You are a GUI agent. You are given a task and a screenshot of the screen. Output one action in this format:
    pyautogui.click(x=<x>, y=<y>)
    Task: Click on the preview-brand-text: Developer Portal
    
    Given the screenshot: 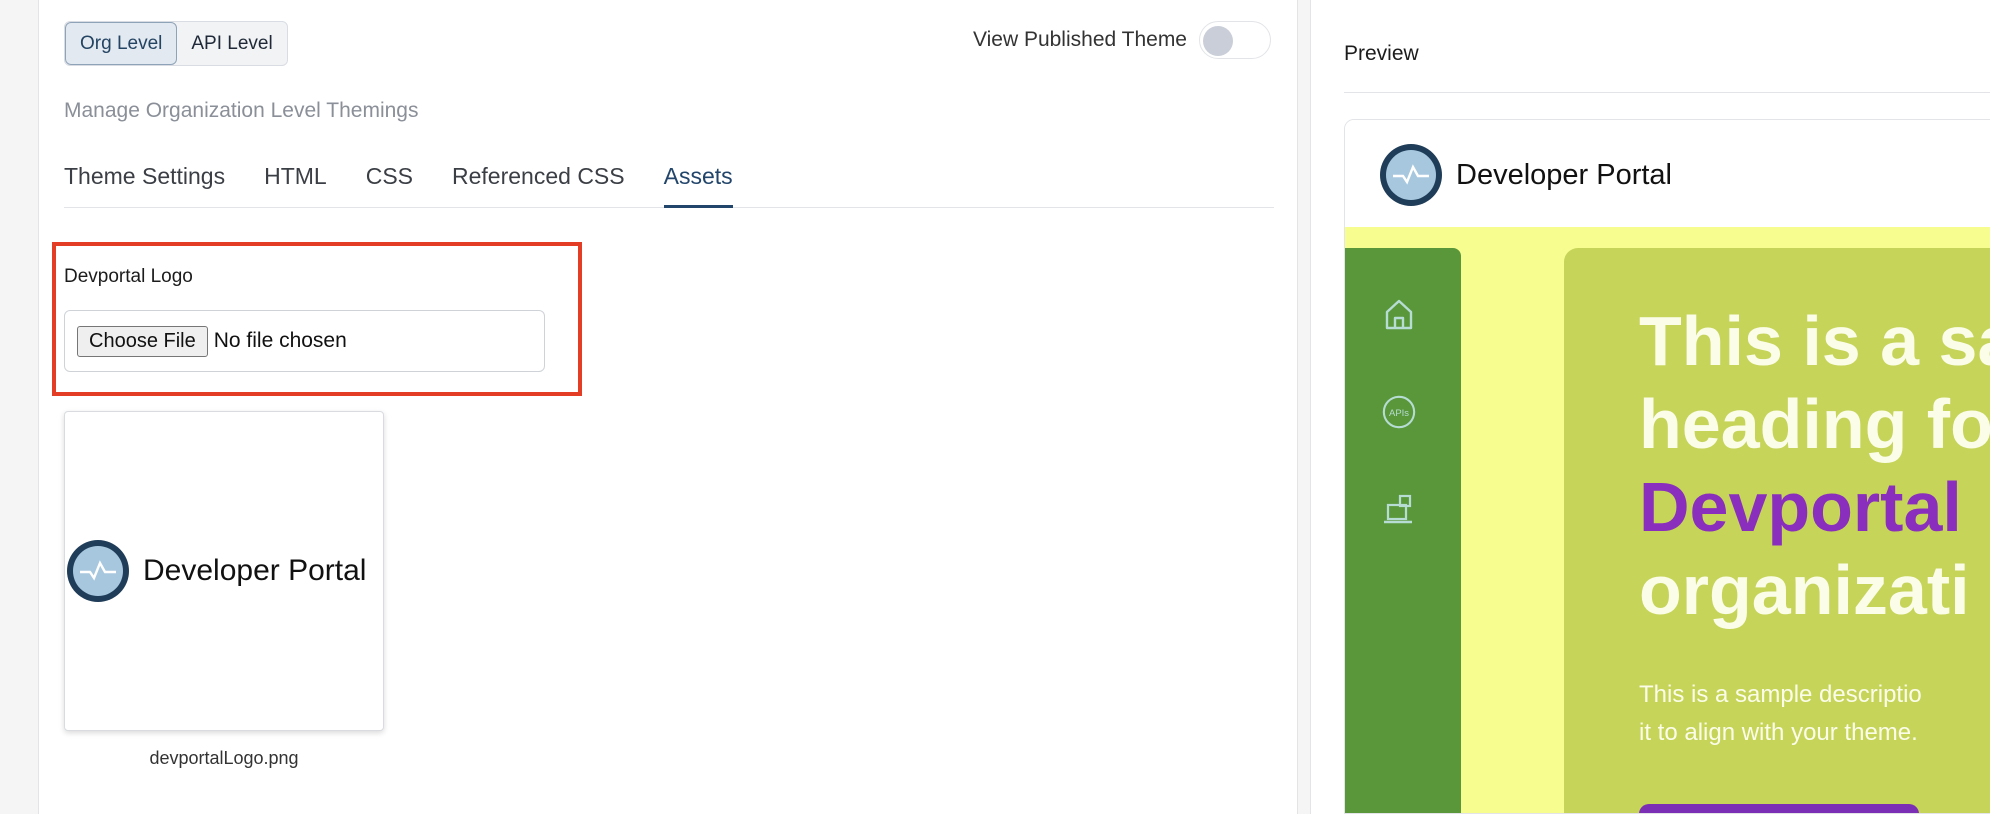 What is the action you would take?
    pyautogui.click(x=1564, y=174)
    